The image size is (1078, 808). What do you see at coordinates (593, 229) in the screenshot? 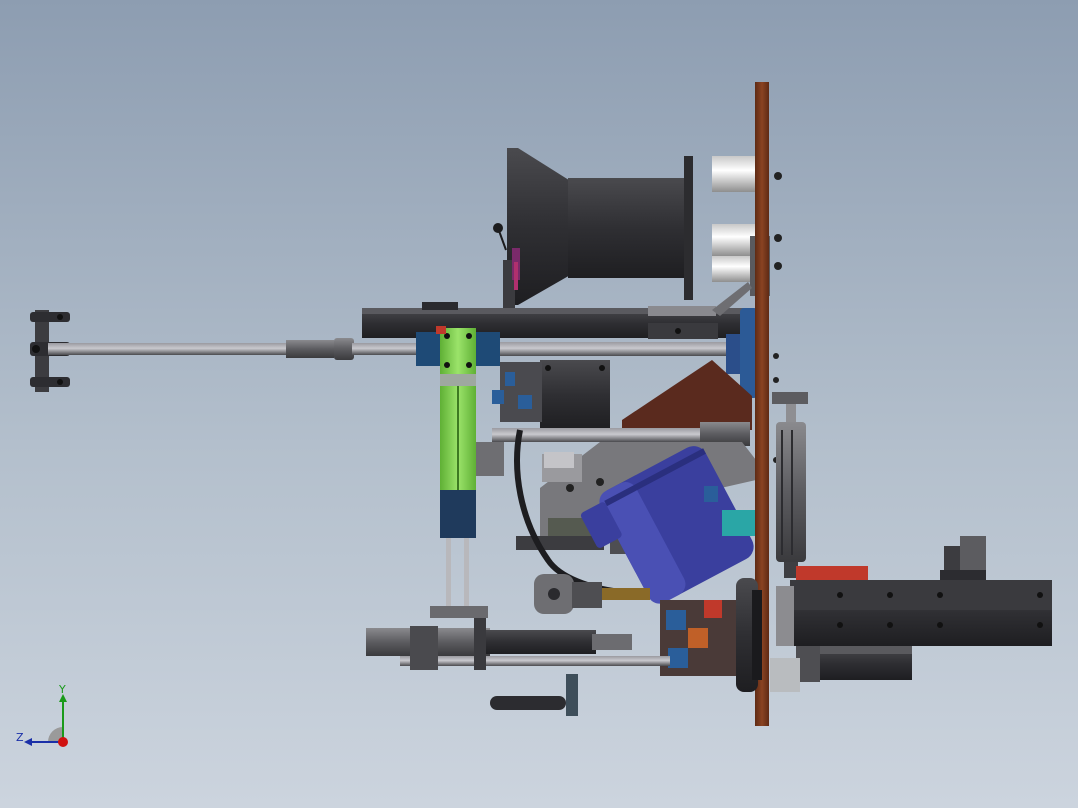
I see `spool-assembly` at bounding box center [593, 229].